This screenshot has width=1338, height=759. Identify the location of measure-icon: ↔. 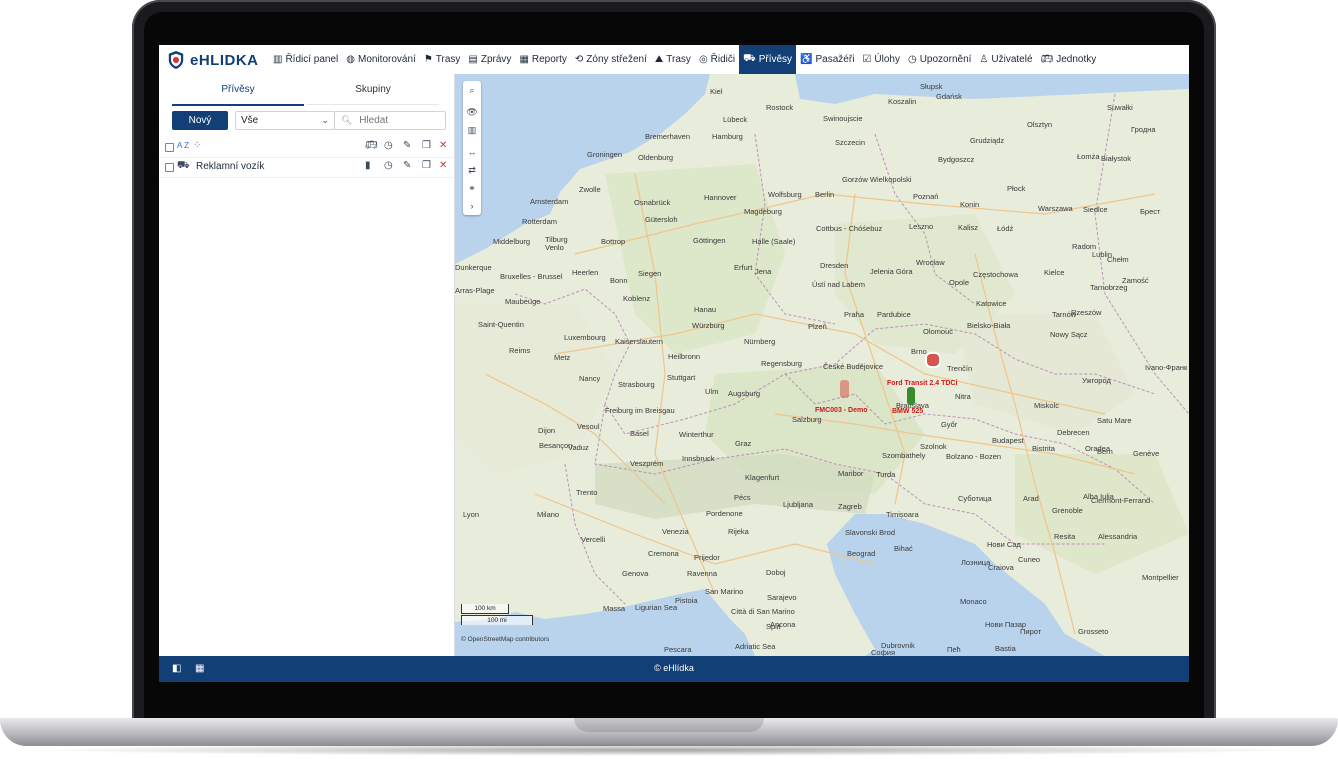
(472, 152).